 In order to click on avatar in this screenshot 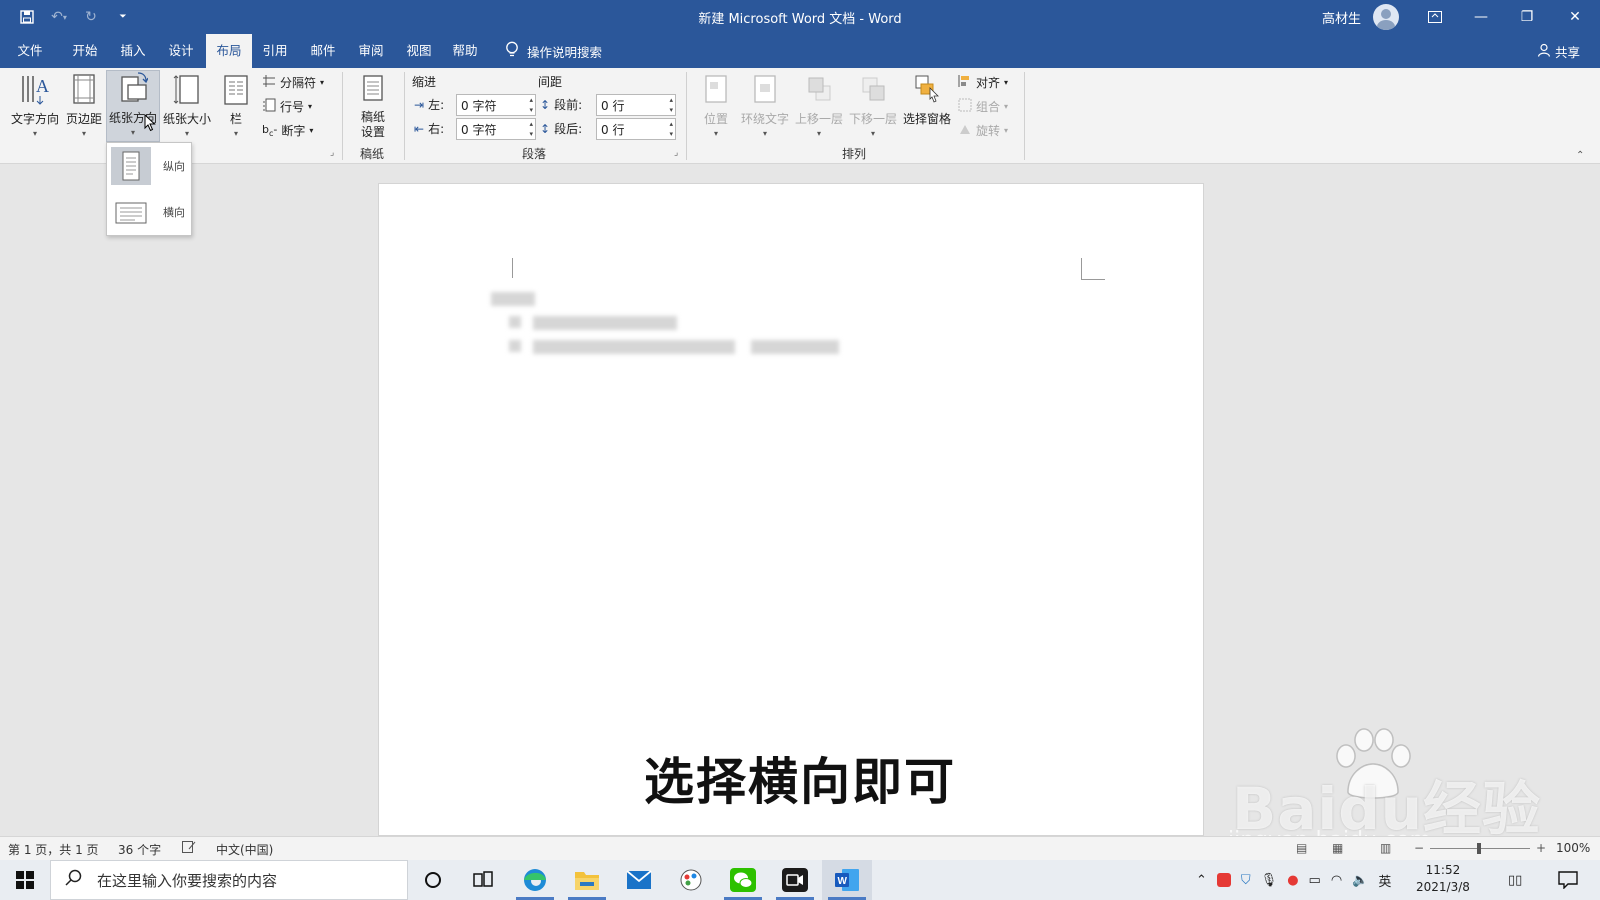, I will do `click(1386, 17)`.